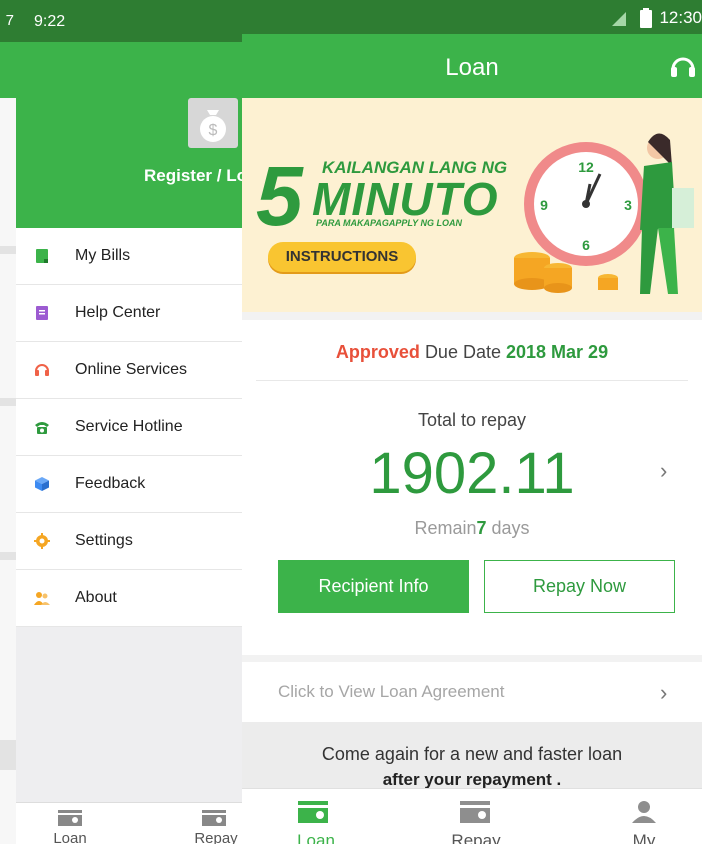 The height and width of the screenshot is (844, 702). I want to click on customer-service-headset-icon, so click(683, 67).